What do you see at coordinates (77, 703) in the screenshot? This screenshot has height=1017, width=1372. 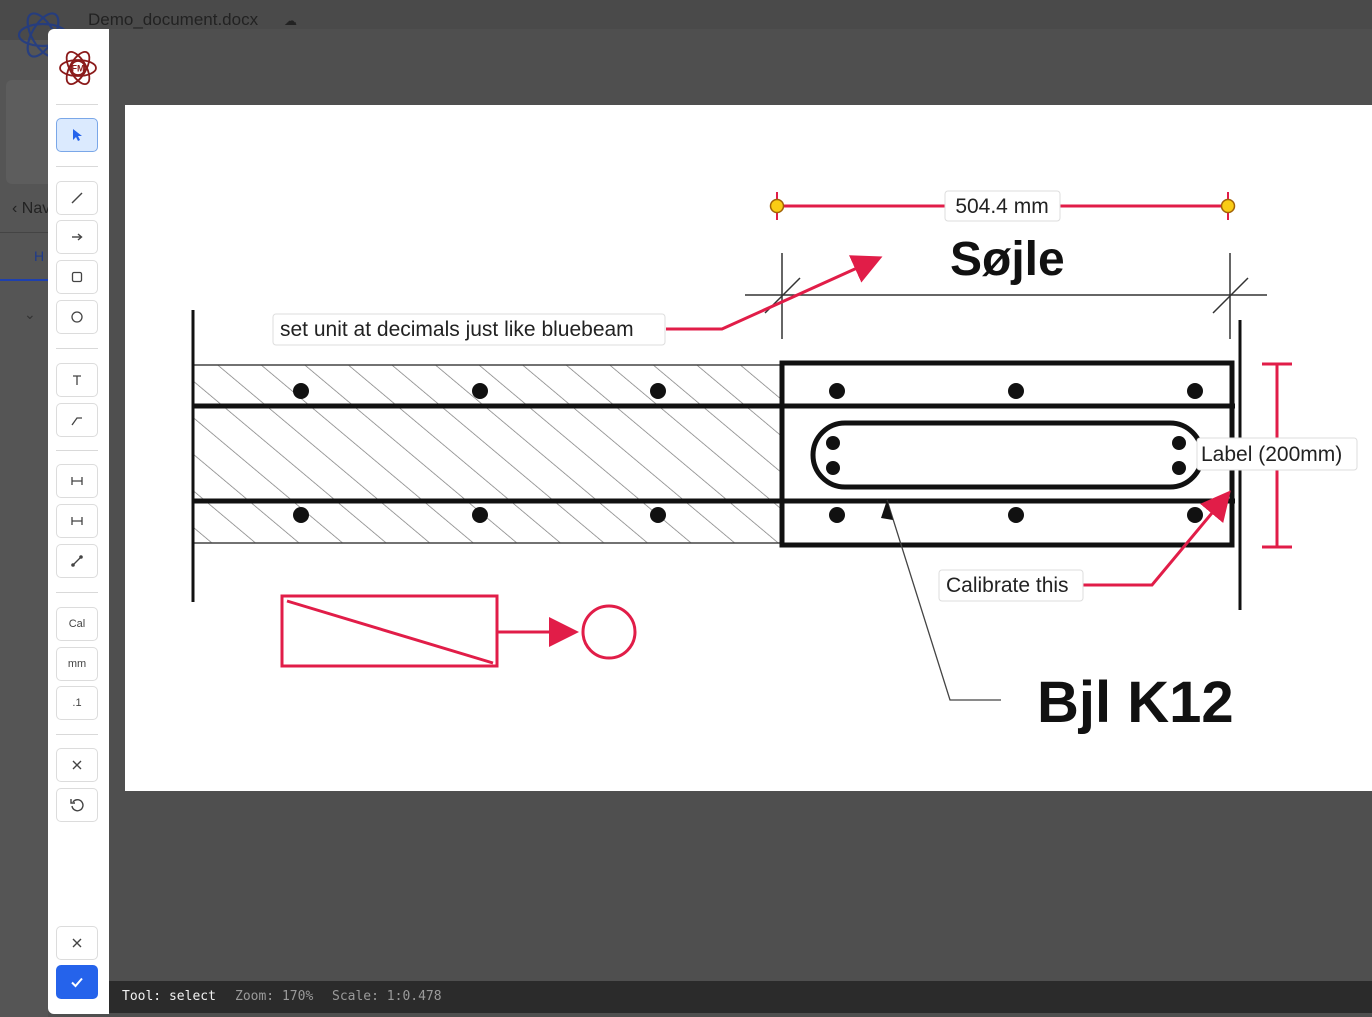 I see `decimals-button: .1` at bounding box center [77, 703].